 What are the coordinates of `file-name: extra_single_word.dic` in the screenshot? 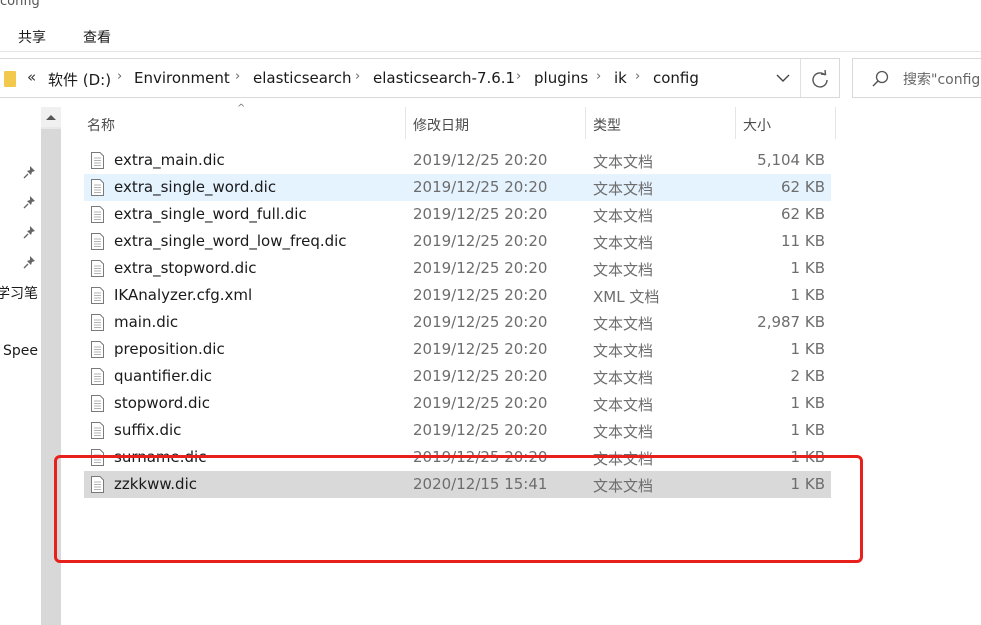 It's located at (195, 187).